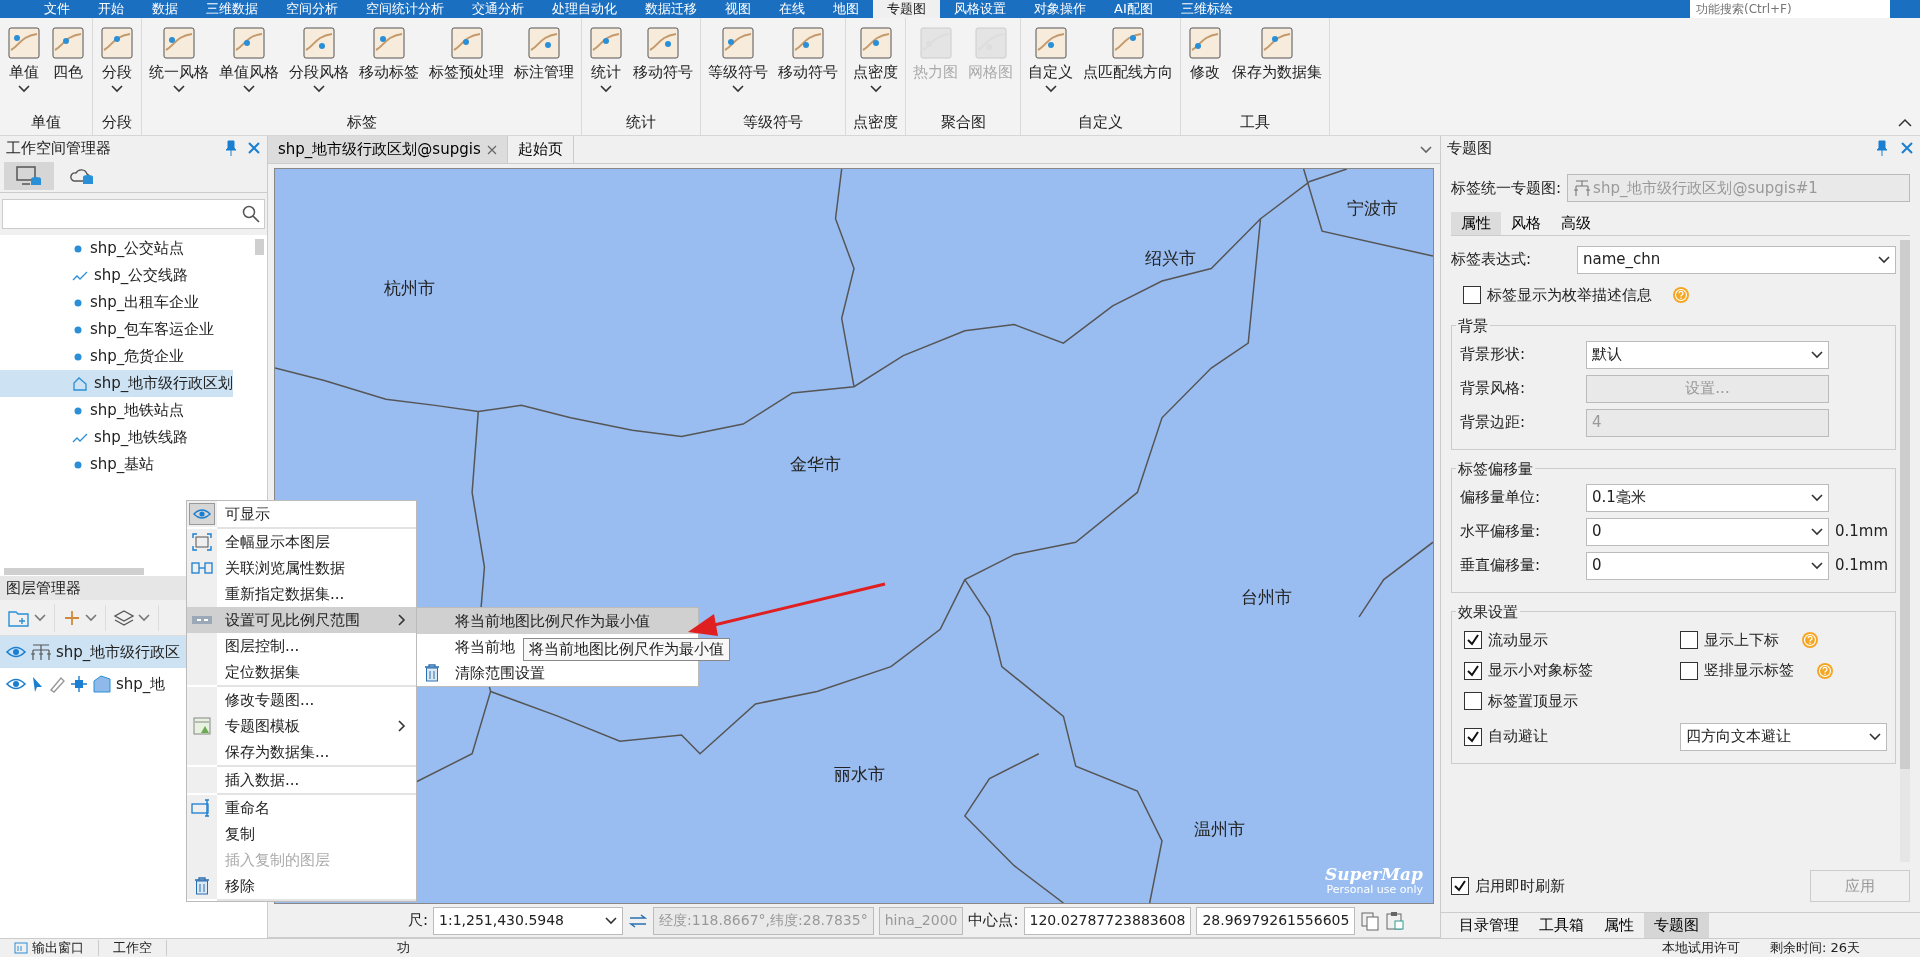 The height and width of the screenshot is (957, 1920). Describe the element at coordinates (1576, 223) in the screenshot. I see `panel-tab: 高级` at that location.